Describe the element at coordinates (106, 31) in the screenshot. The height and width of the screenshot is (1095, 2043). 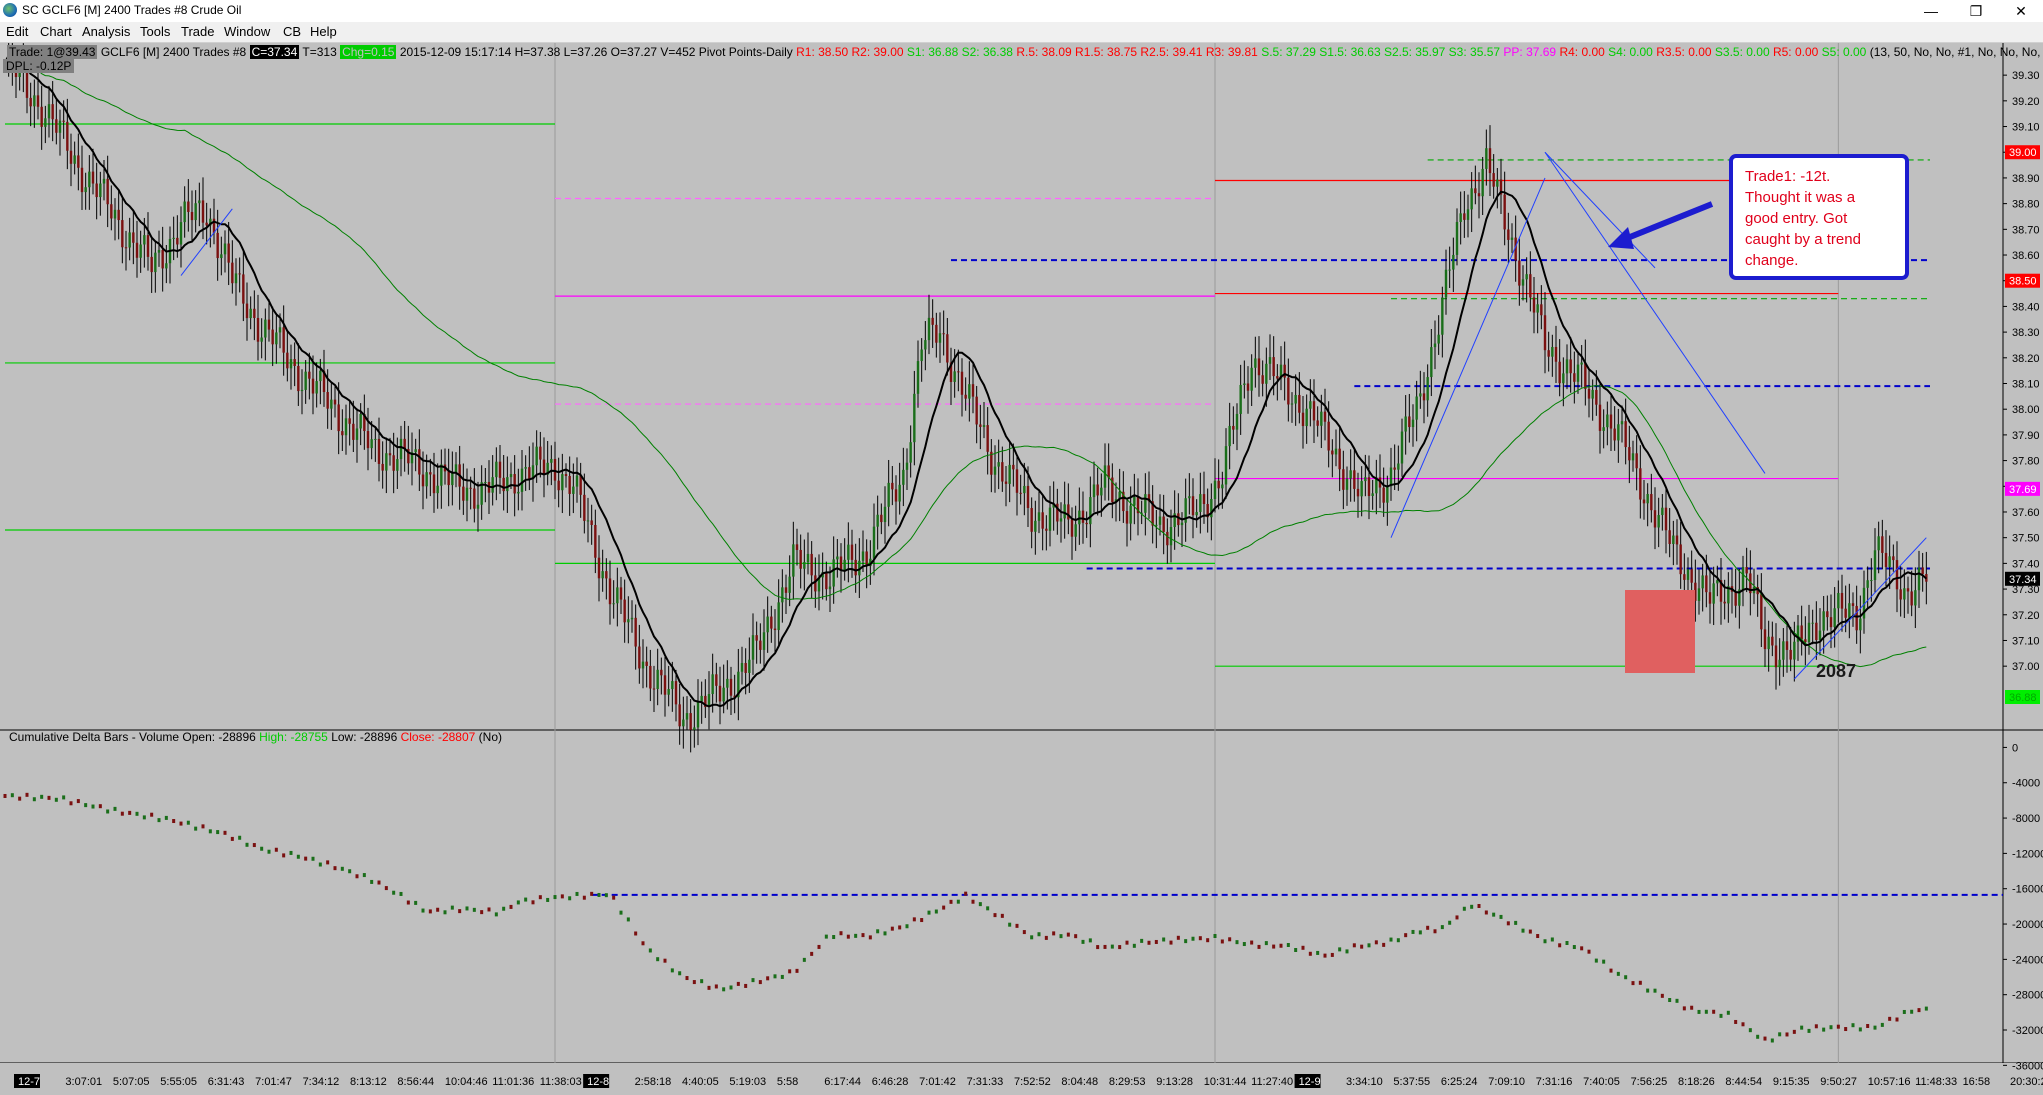
I see `menu-analysis: Analysis` at that location.